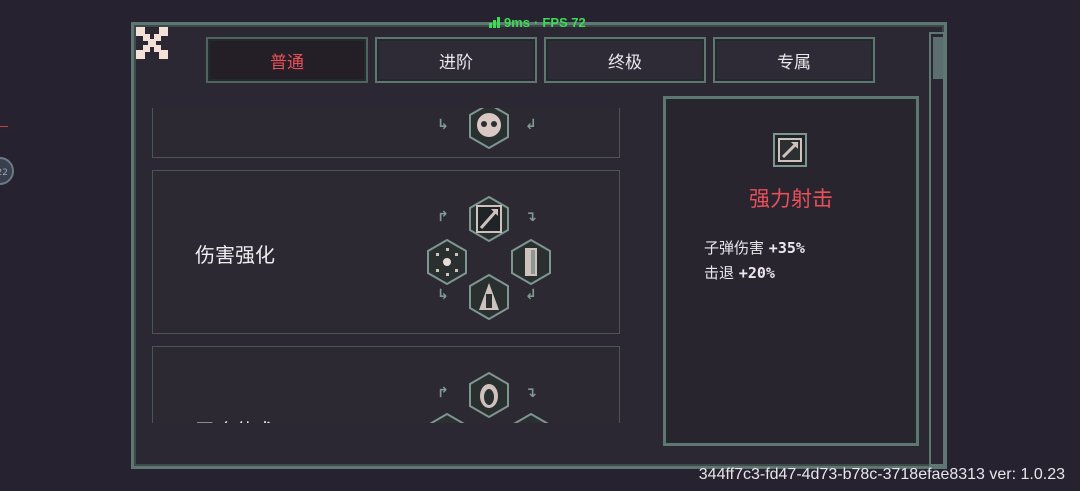 The height and width of the screenshot is (491, 1080). Describe the element at coordinates (386, 252) in the screenshot. I see `skill-group-card: 伤害强化 ↱ ↴ ↳ ↲` at that location.